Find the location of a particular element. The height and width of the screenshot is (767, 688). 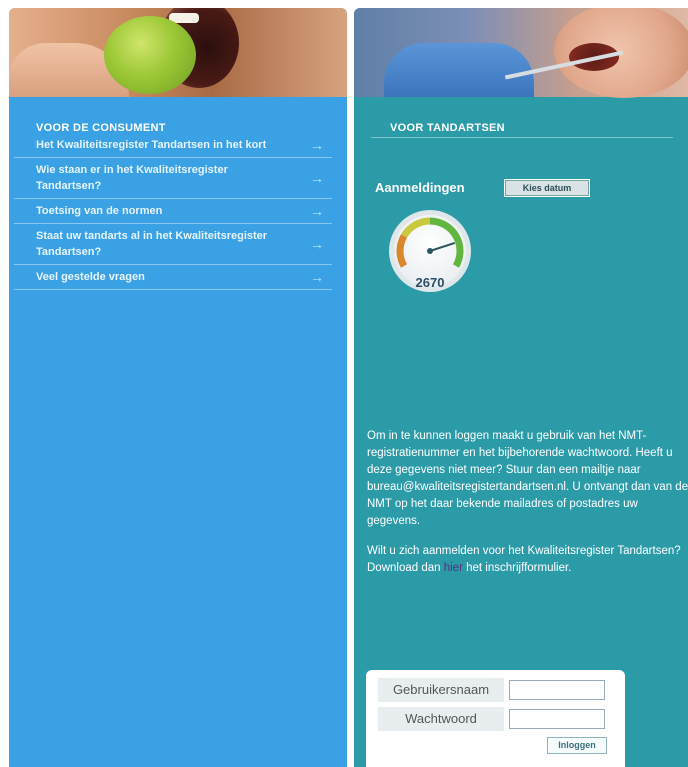

username-input is located at coordinates (557, 690).